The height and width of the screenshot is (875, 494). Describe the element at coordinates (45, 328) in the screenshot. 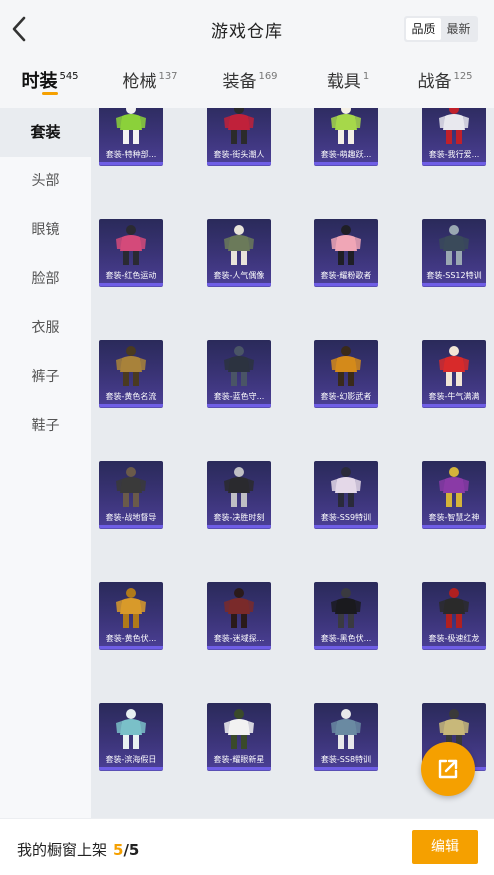

I see `sidebar-item-clothes: 衣服` at that location.